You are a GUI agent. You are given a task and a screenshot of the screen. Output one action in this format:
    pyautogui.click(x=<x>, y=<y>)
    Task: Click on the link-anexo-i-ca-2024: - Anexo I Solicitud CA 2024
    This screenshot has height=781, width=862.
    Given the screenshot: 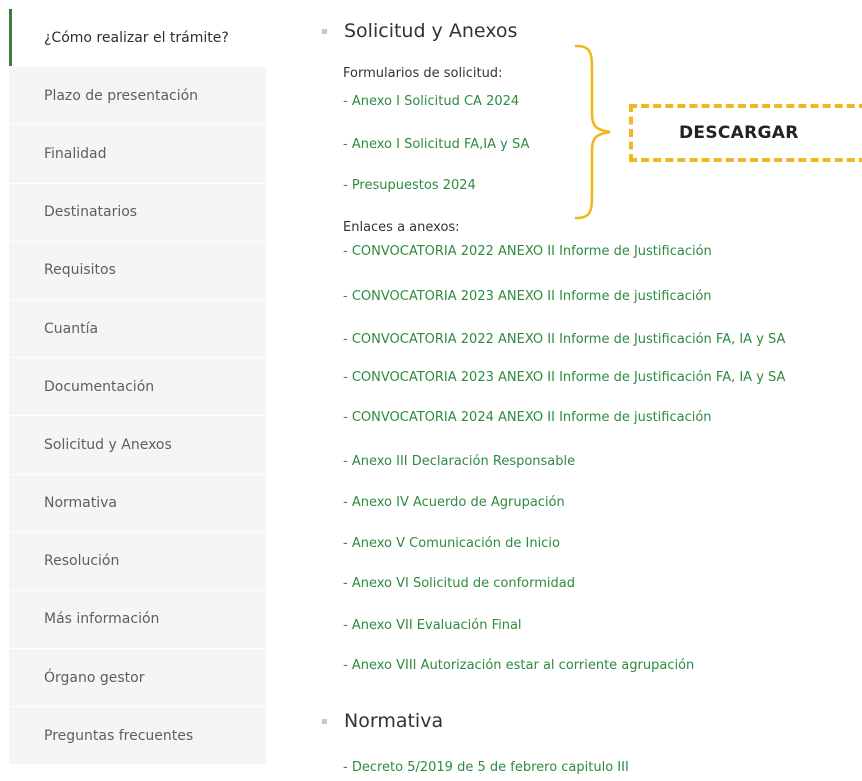 What is the action you would take?
    pyautogui.click(x=431, y=101)
    